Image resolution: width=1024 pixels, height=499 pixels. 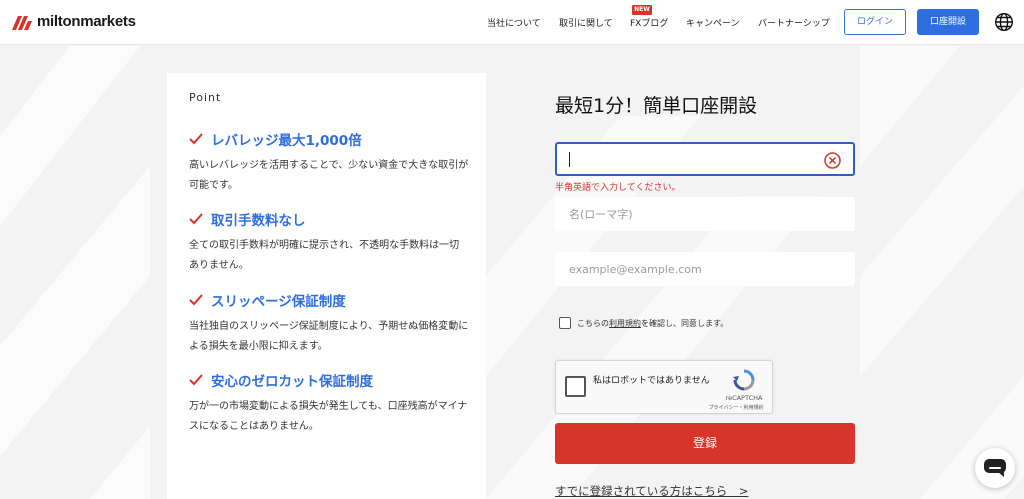 What do you see at coordinates (651, 491) in the screenshot?
I see `already-registered-link: すでに登録されている方はこちら >` at bounding box center [651, 491].